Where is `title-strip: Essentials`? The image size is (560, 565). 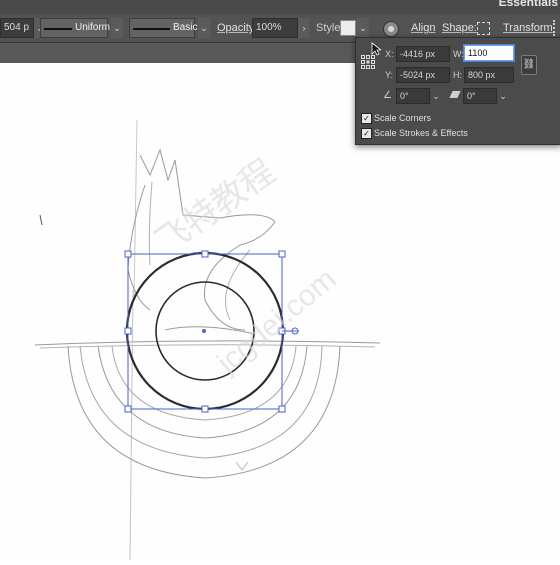 title-strip: Essentials is located at coordinates (280, 7).